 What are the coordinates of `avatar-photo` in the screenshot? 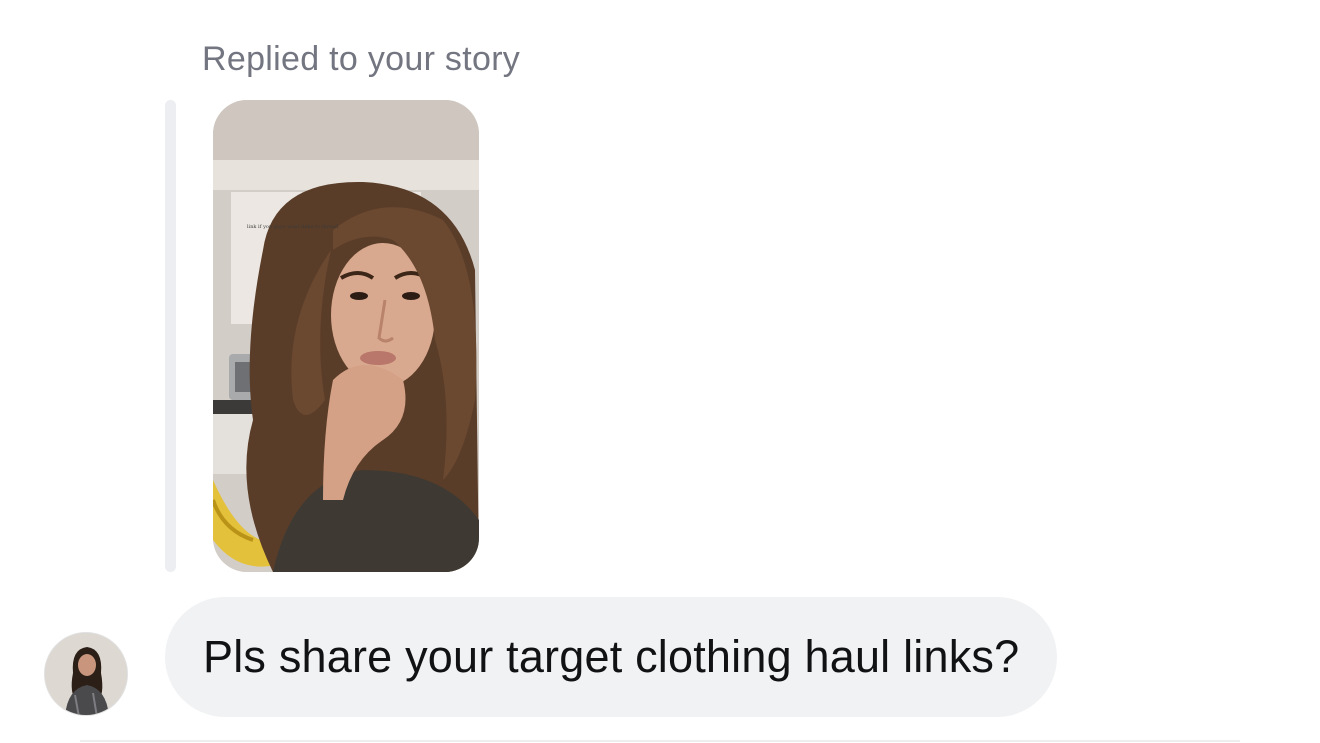 It's located at (86, 674).